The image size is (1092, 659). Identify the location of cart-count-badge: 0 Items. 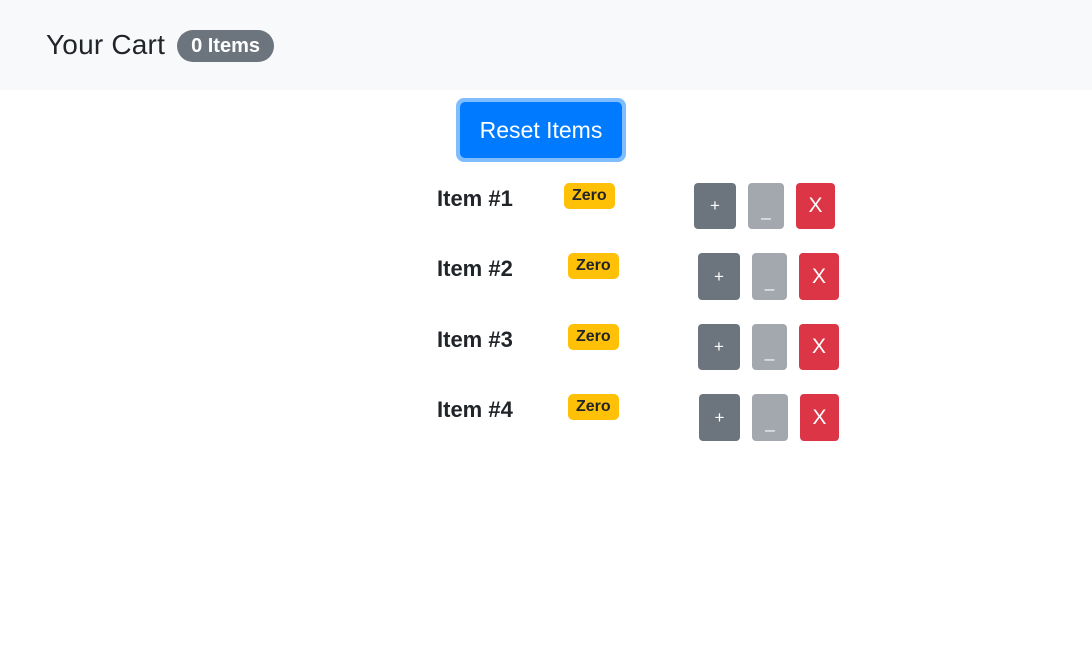
(225, 46).